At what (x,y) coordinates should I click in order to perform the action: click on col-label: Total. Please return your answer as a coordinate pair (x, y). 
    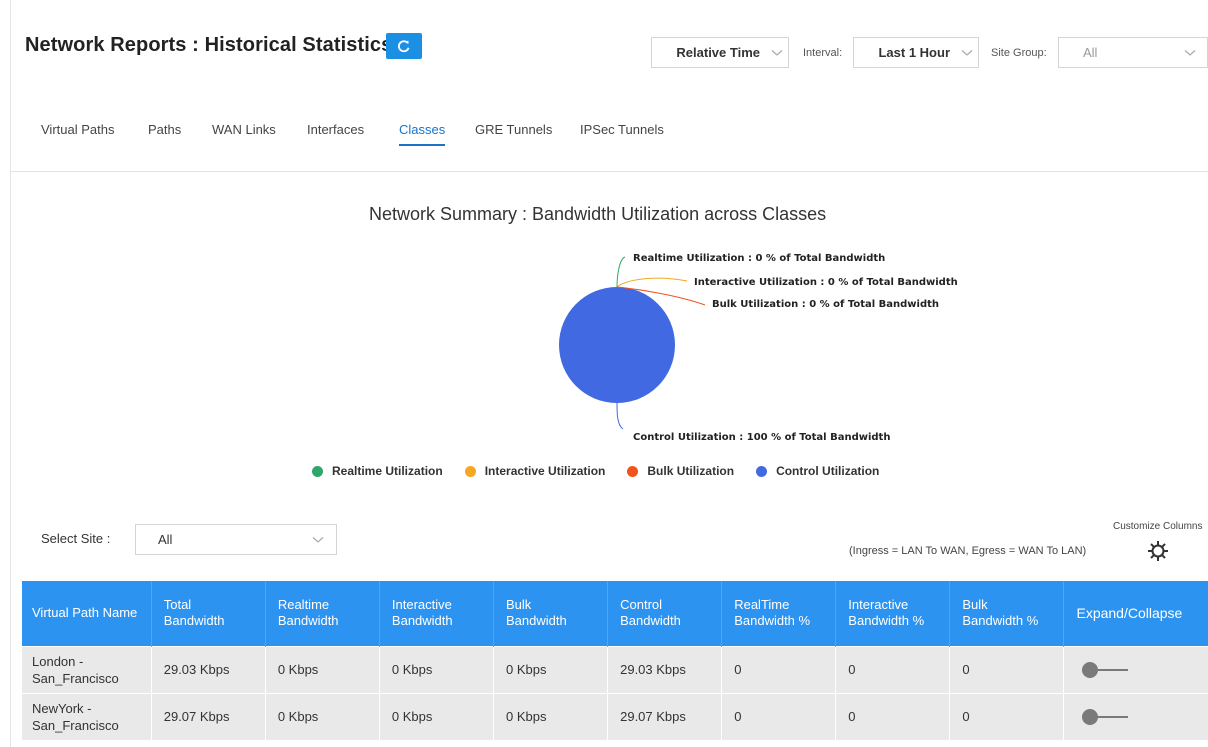
    Looking at the image, I should click on (177, 605).